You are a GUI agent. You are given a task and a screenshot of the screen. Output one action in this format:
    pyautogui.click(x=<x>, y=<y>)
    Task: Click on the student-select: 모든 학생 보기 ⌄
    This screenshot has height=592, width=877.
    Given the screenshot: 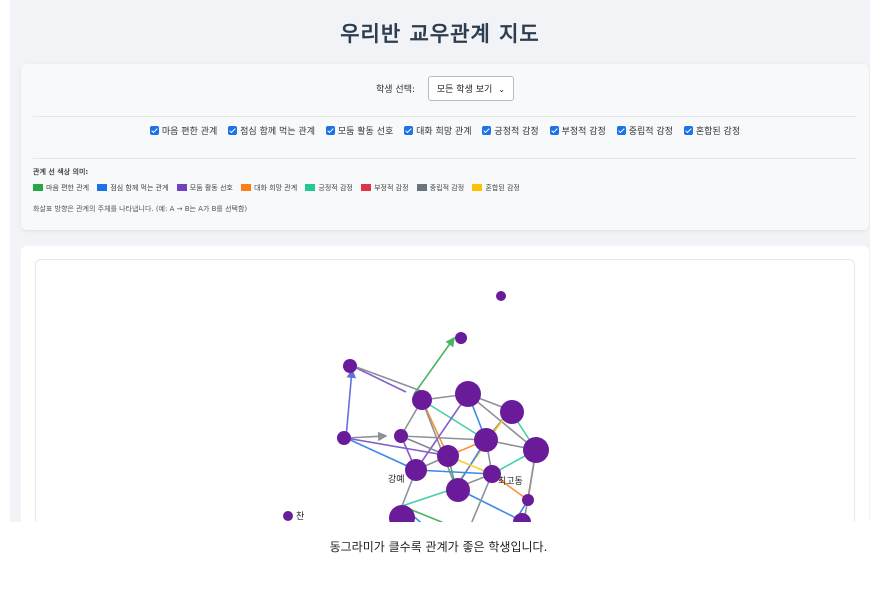 What is the action you would take?
    pyautogui.click(x=470, y=88)
    